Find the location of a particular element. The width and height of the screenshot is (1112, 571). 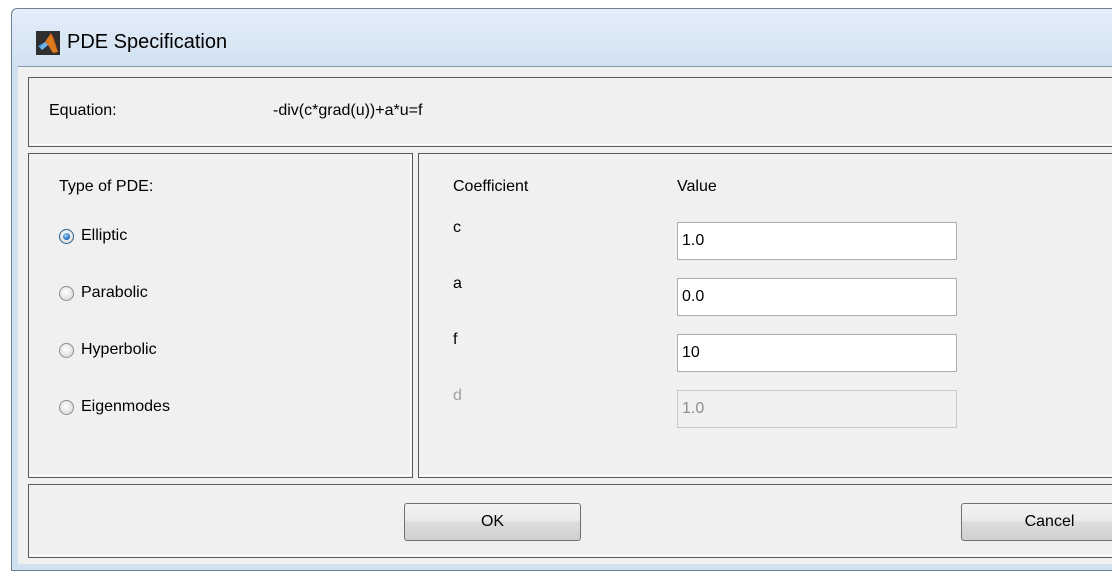

radio-parabolic: Parabolic is located at coordinates (103, 293).